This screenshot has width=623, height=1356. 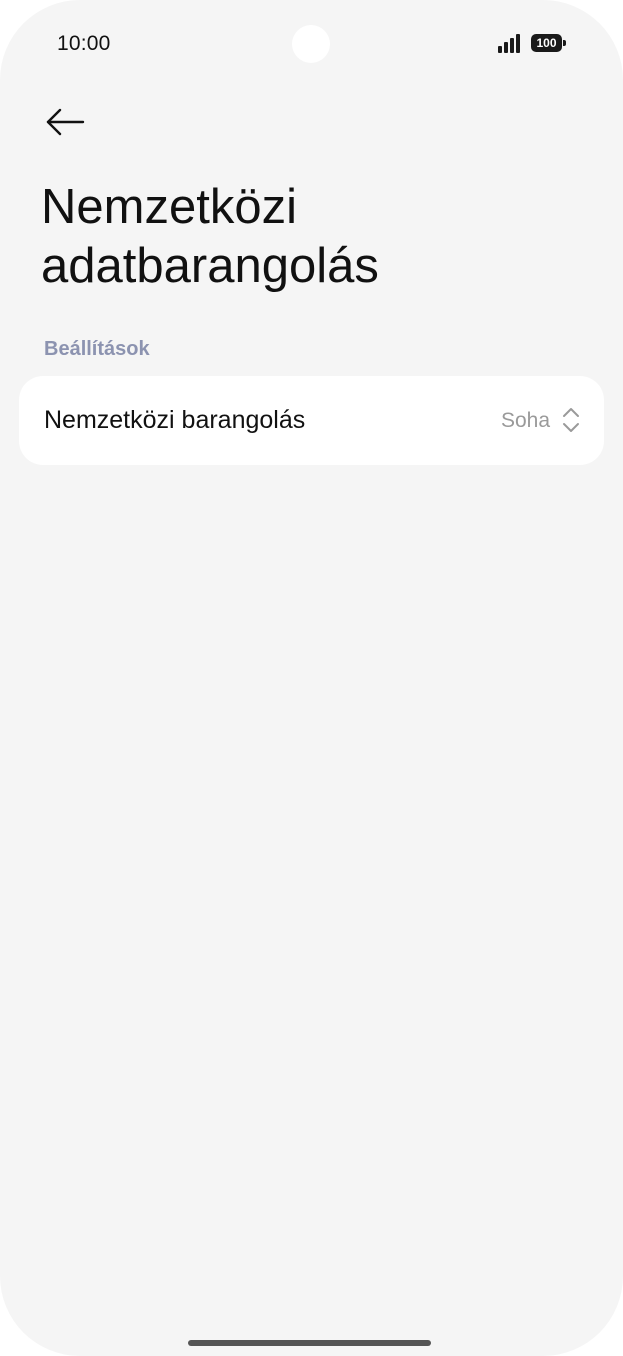 What do you see at coordinates (84, 43) in the screenshot?
I see `status-time: 10:00` at bounding box center [84, 43].